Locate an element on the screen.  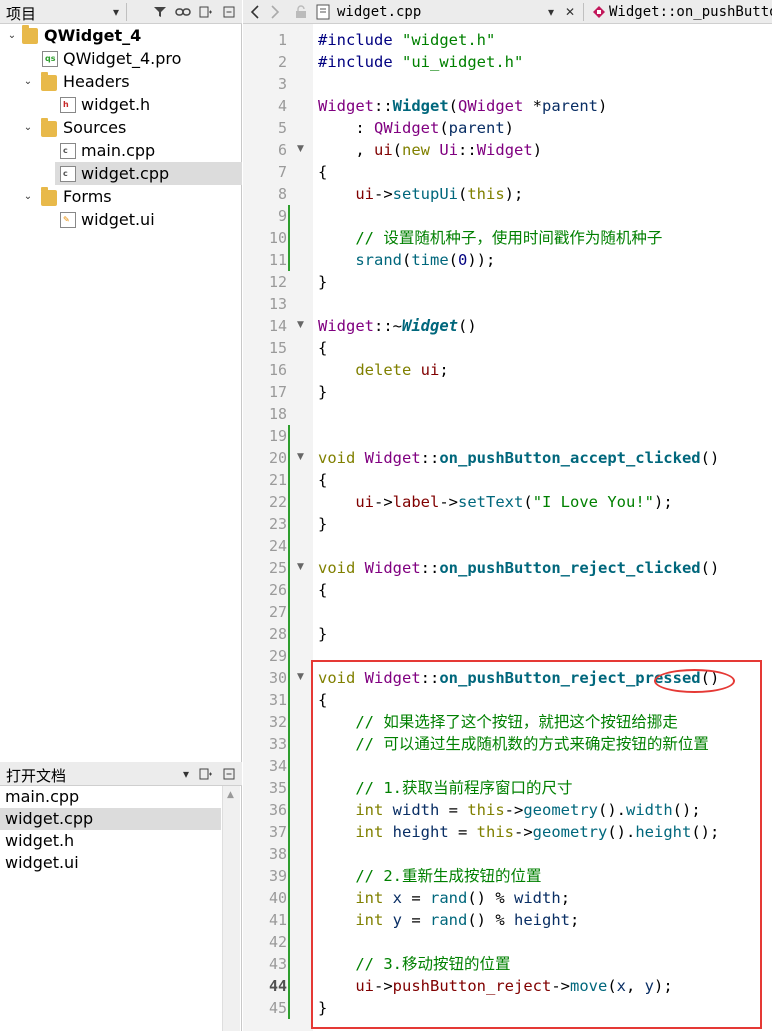
open-doc-item: widget.cpp is located at coordinates (110, 819).